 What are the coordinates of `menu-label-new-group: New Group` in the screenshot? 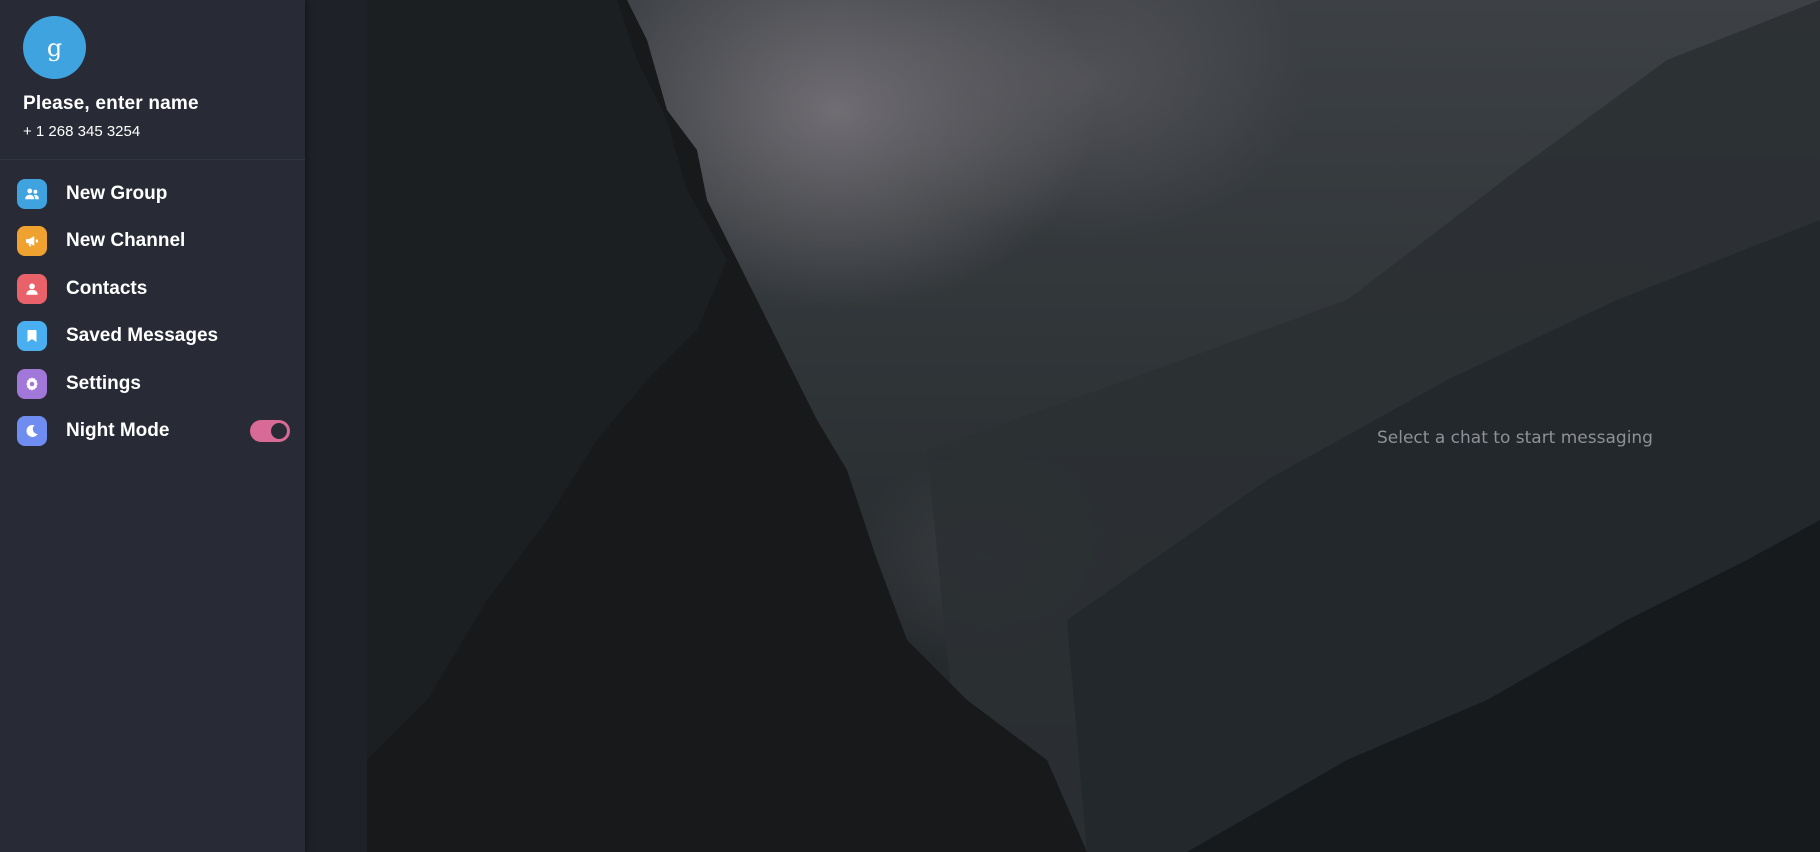 It's located at (117, 193).